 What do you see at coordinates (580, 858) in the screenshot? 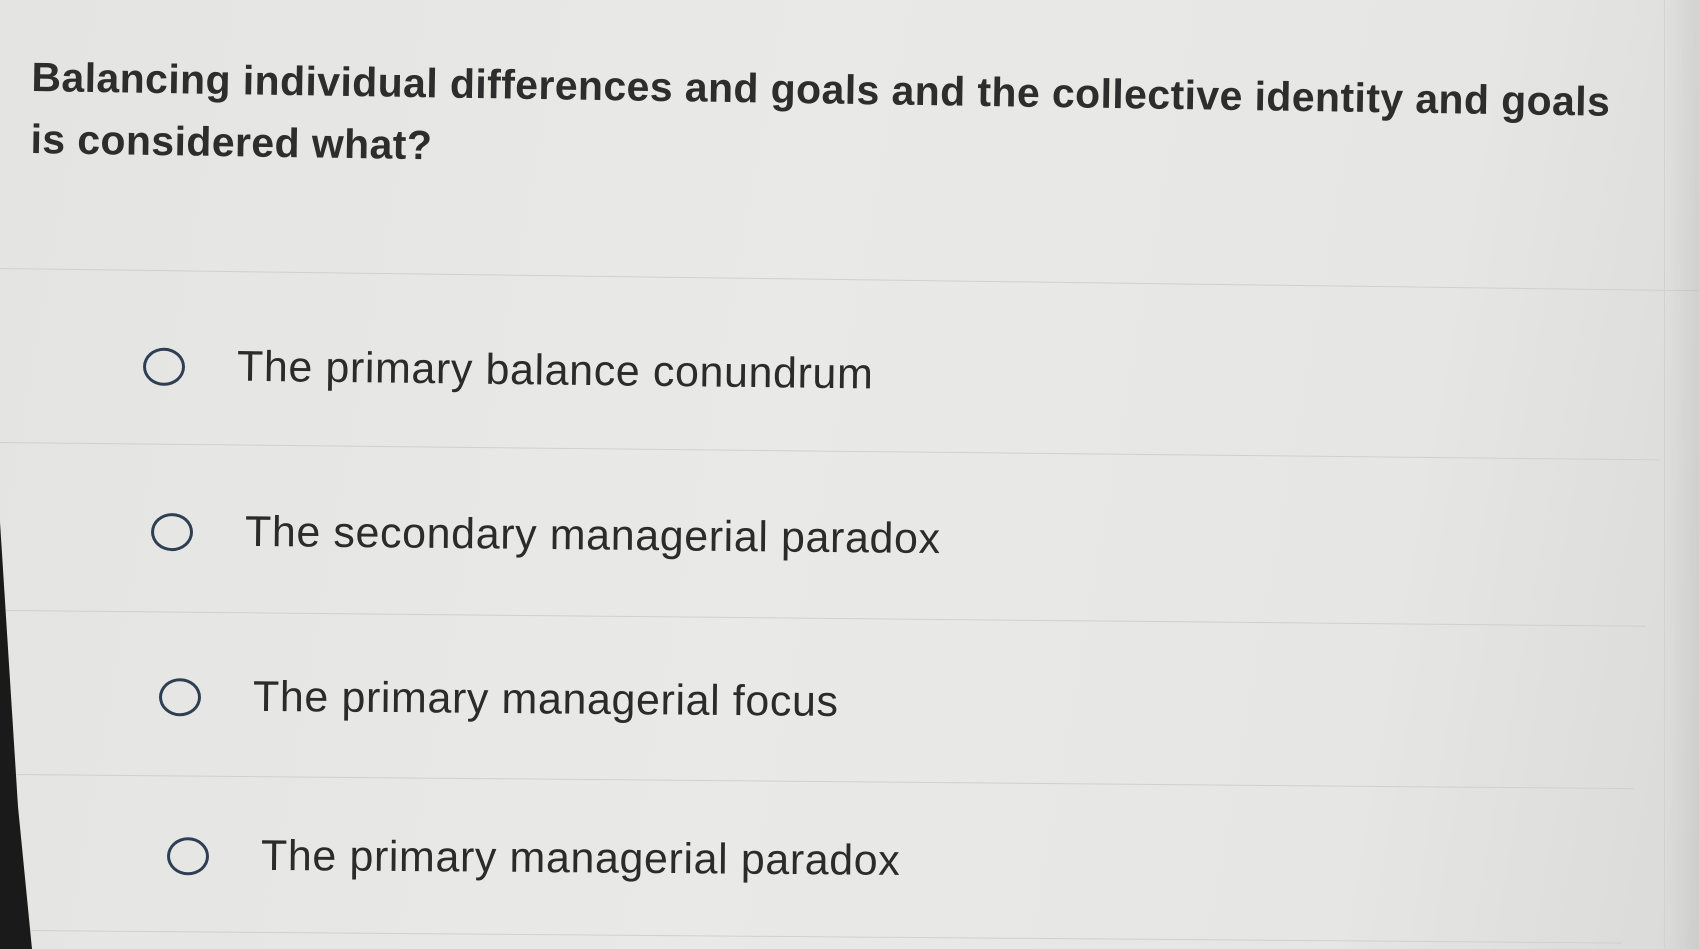
I see `option-label: The primary managerial paradox` at bounding box center [580, 858].